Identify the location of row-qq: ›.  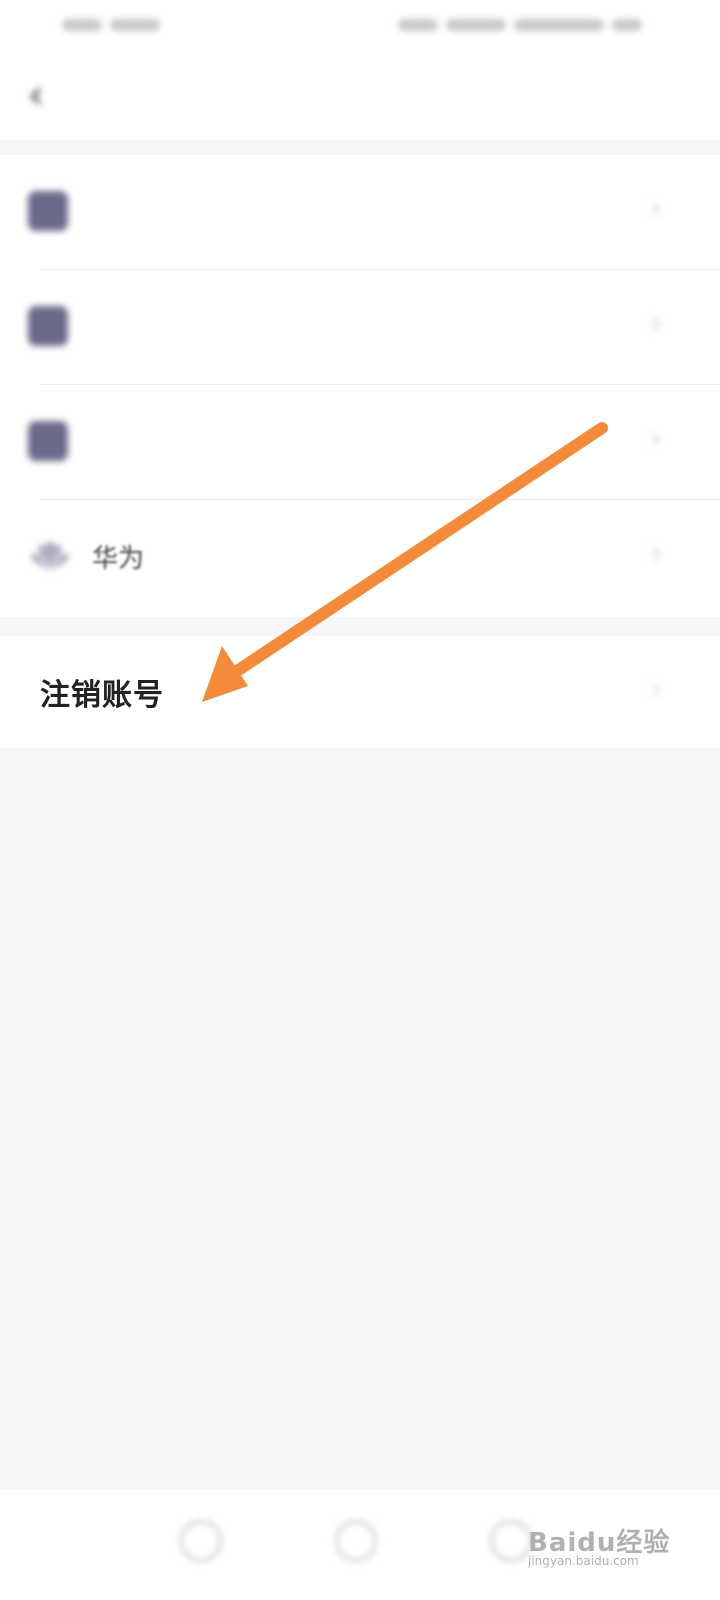
(360, 327).